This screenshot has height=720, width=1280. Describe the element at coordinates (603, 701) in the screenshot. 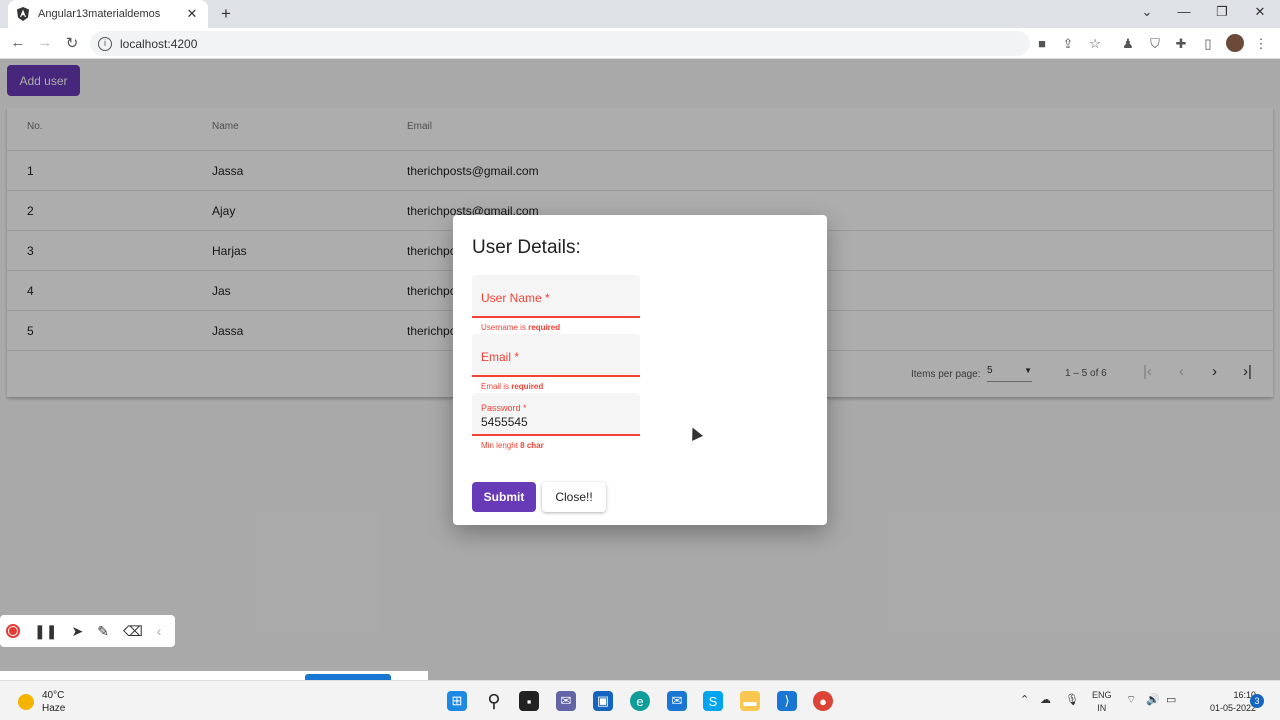

I see `store-icon: ▣` at that location.